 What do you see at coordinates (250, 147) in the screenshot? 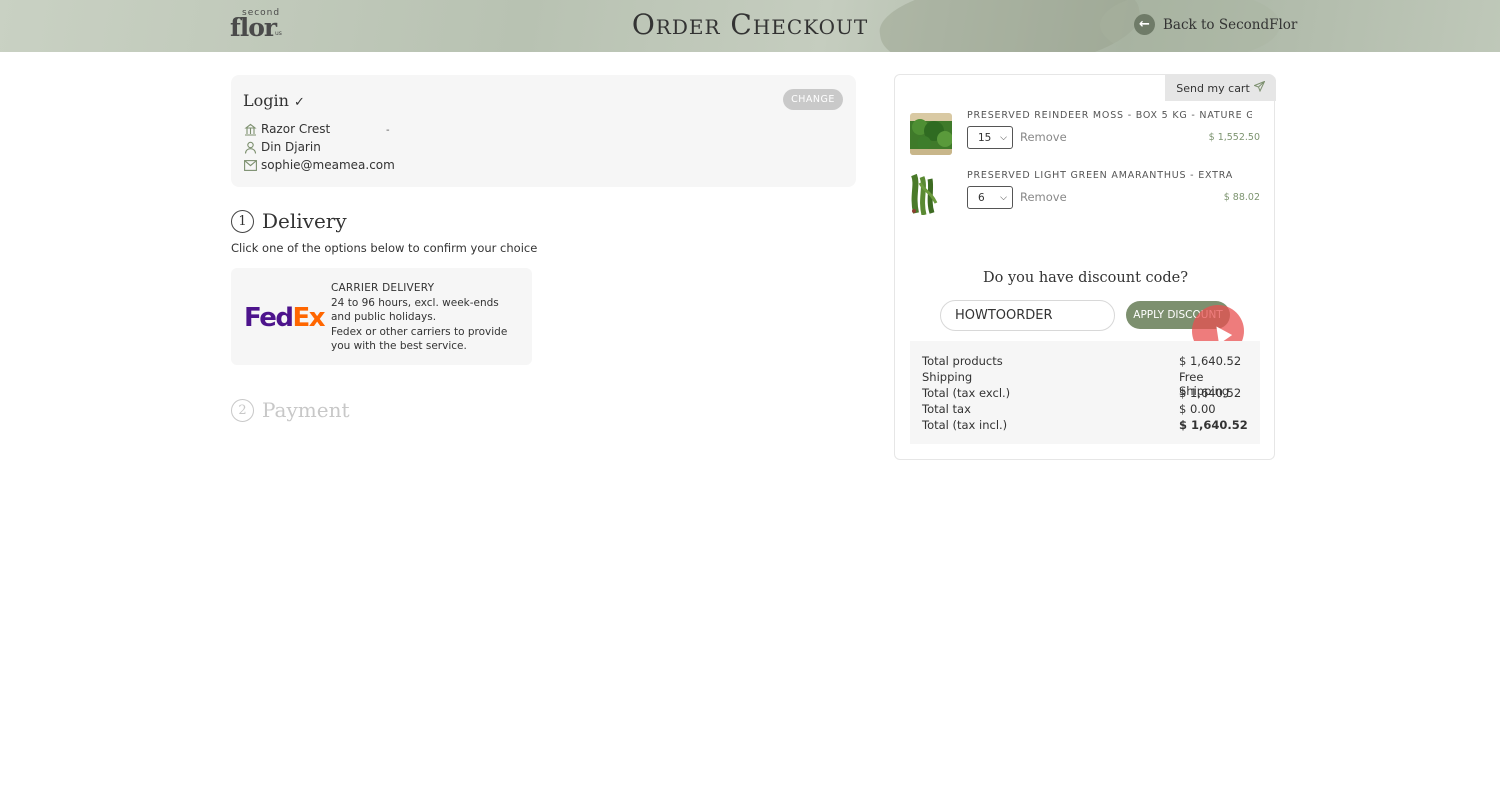
I see `user-icon` at bounding box center [250, 147].